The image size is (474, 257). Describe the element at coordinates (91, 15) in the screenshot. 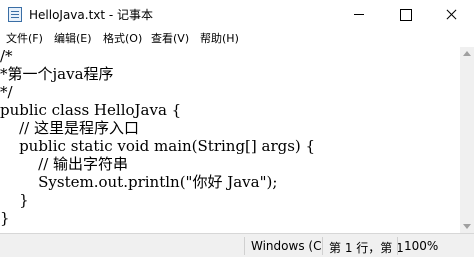

I see `window-title: HelloJava.txt - 记事本` at that location.